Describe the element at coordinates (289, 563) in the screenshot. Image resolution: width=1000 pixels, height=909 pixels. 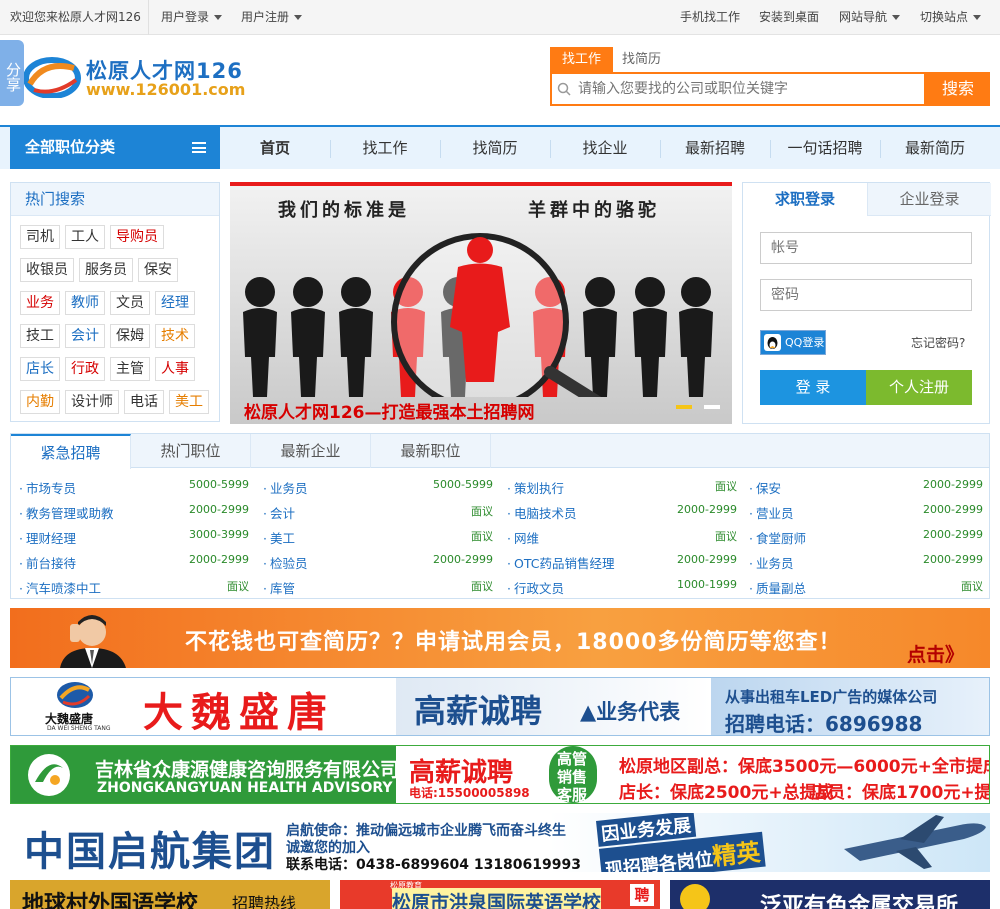
I see `job-title: 检验员` at that location.